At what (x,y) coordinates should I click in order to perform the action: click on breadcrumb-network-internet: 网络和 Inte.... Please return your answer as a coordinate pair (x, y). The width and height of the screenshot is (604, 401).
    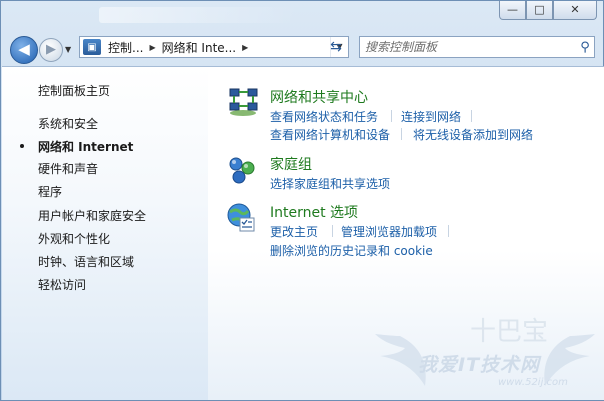
    Looking at the image, I should click on (199, 47).